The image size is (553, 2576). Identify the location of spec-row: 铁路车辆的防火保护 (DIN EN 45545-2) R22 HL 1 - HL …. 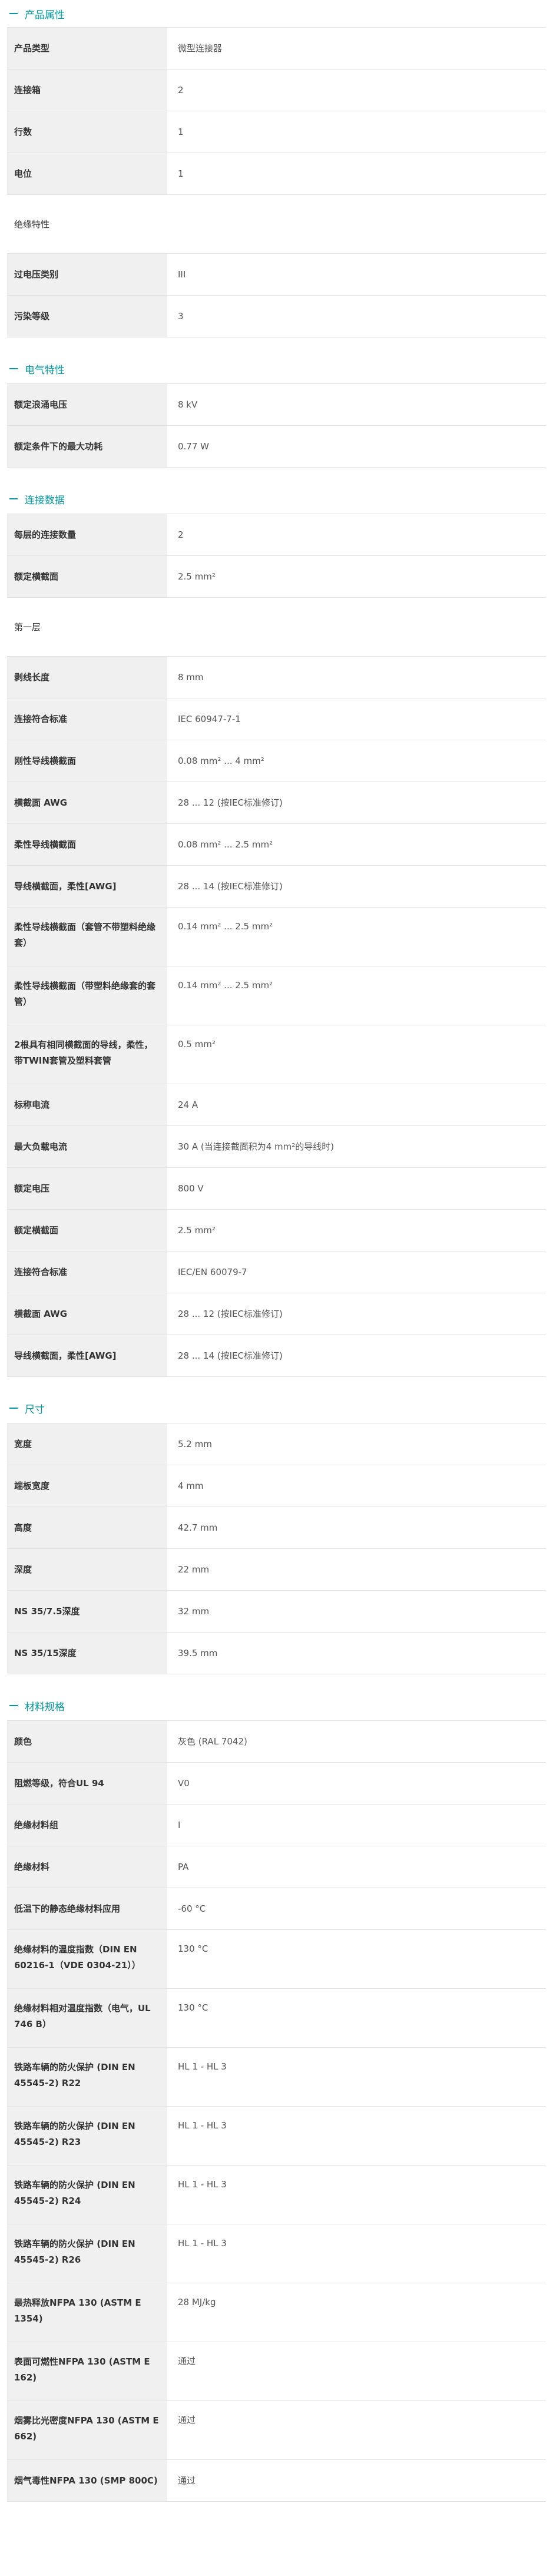
(276, 2077).